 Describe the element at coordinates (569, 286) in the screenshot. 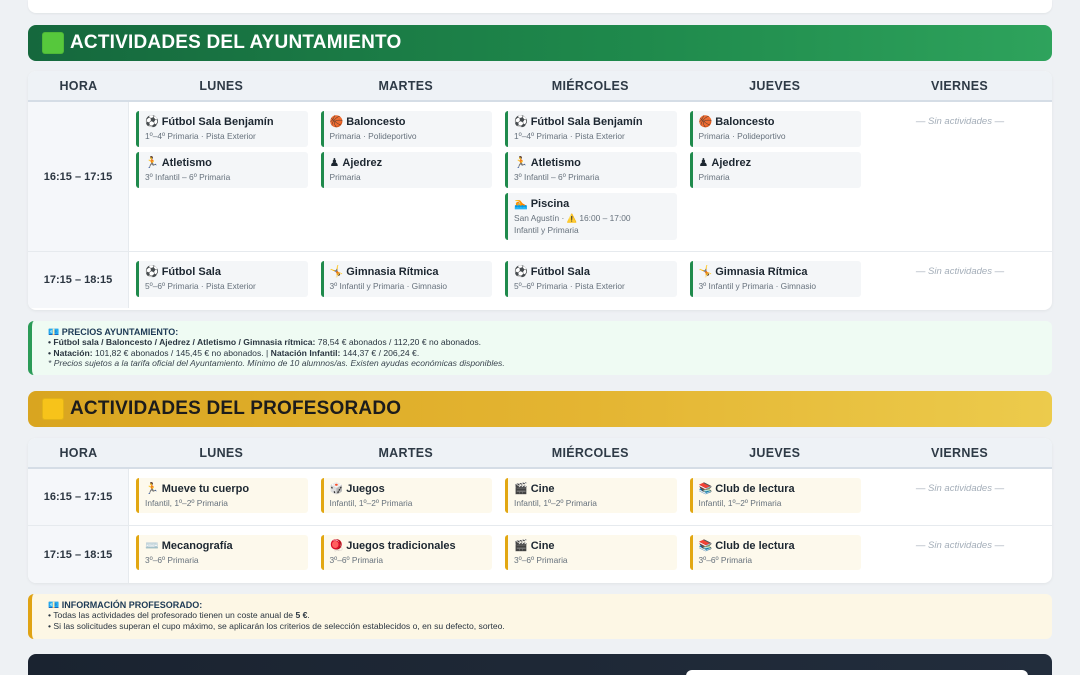

I see `activity-details: 5º–6º Primaria · Pista Exterior` at that location.